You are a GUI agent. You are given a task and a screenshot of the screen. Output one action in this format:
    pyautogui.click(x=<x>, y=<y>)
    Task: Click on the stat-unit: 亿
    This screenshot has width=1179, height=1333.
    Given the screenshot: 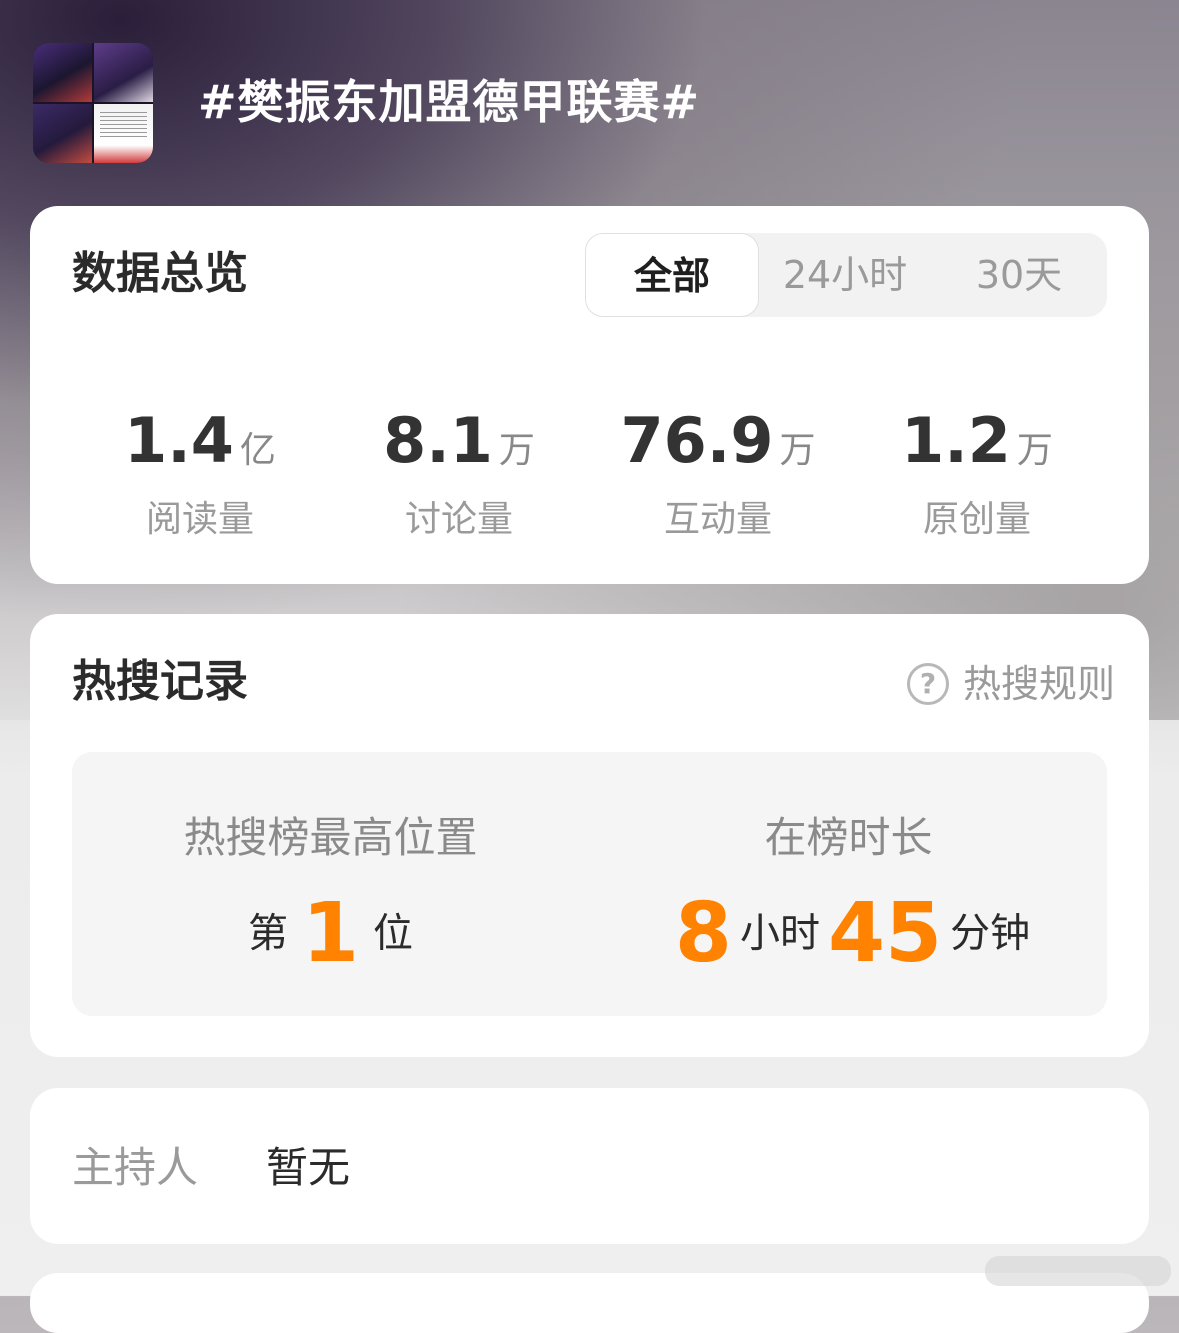 What is the action you would take?
    pyautogui.click(x=257, y=450)
    